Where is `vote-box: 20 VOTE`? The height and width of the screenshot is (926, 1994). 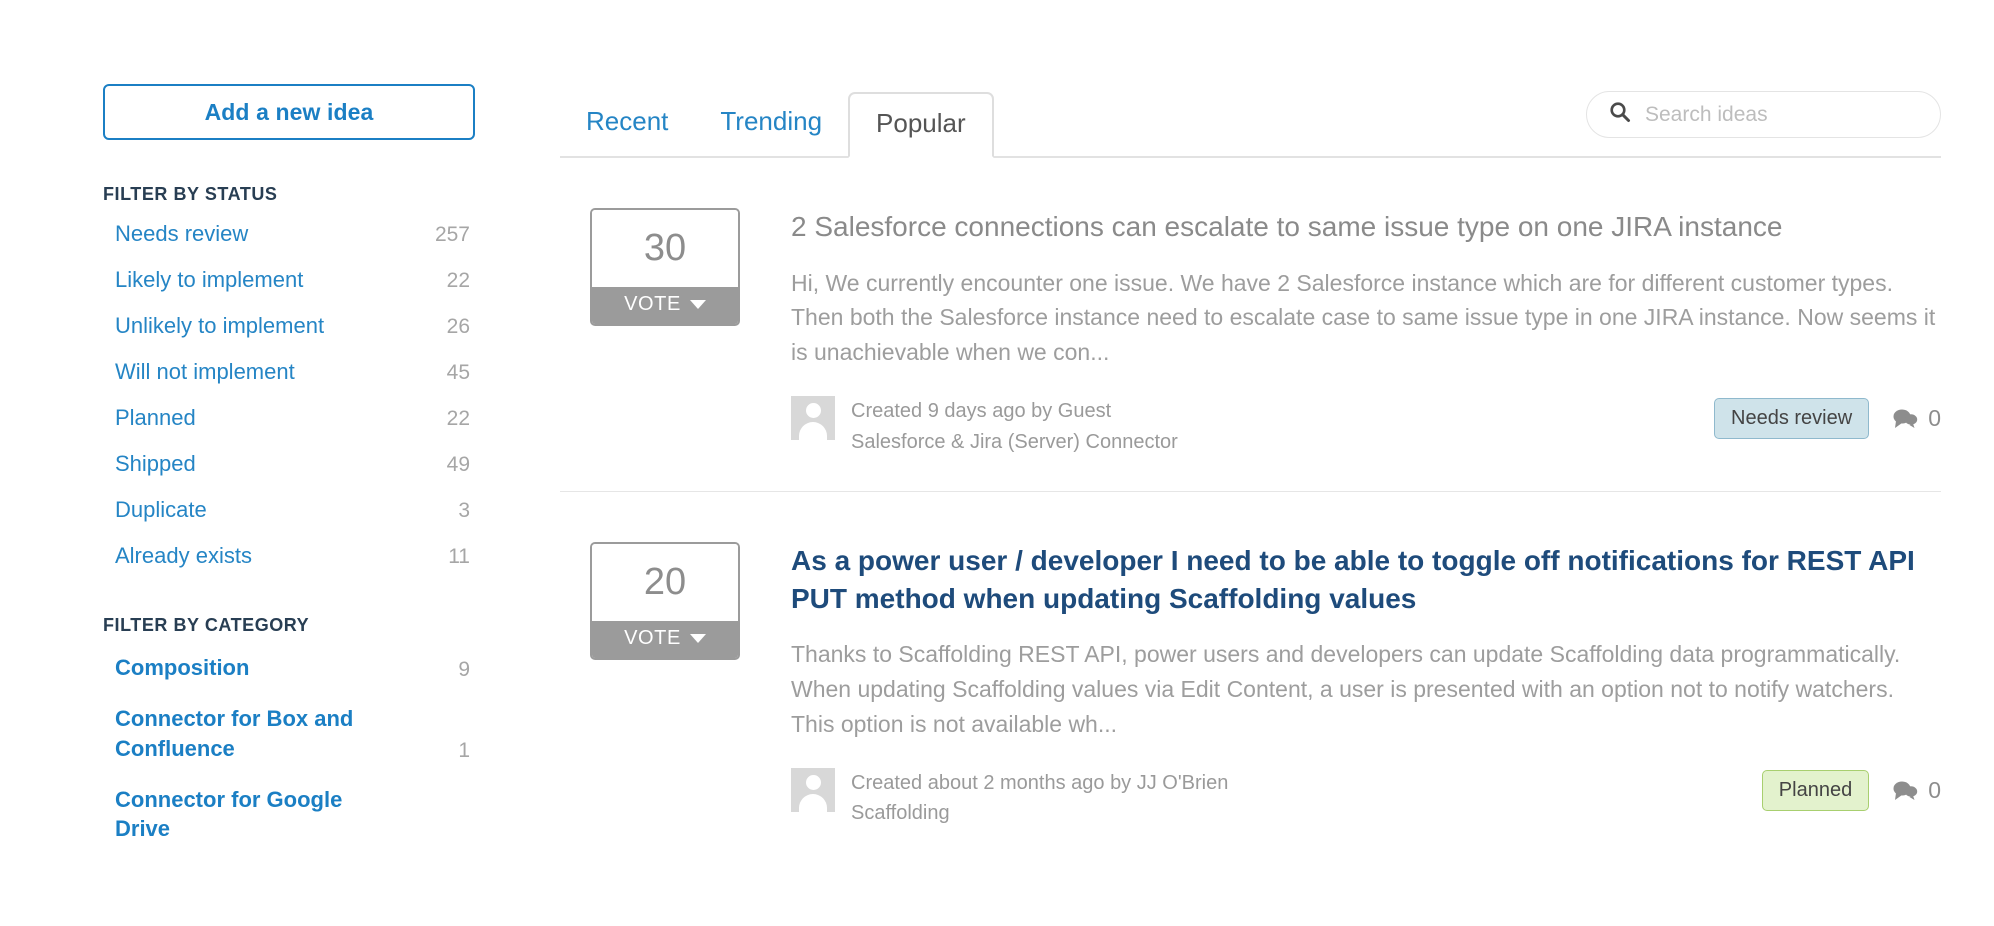
vote-box: 20 VOTE is located at coordinates (665, 601).